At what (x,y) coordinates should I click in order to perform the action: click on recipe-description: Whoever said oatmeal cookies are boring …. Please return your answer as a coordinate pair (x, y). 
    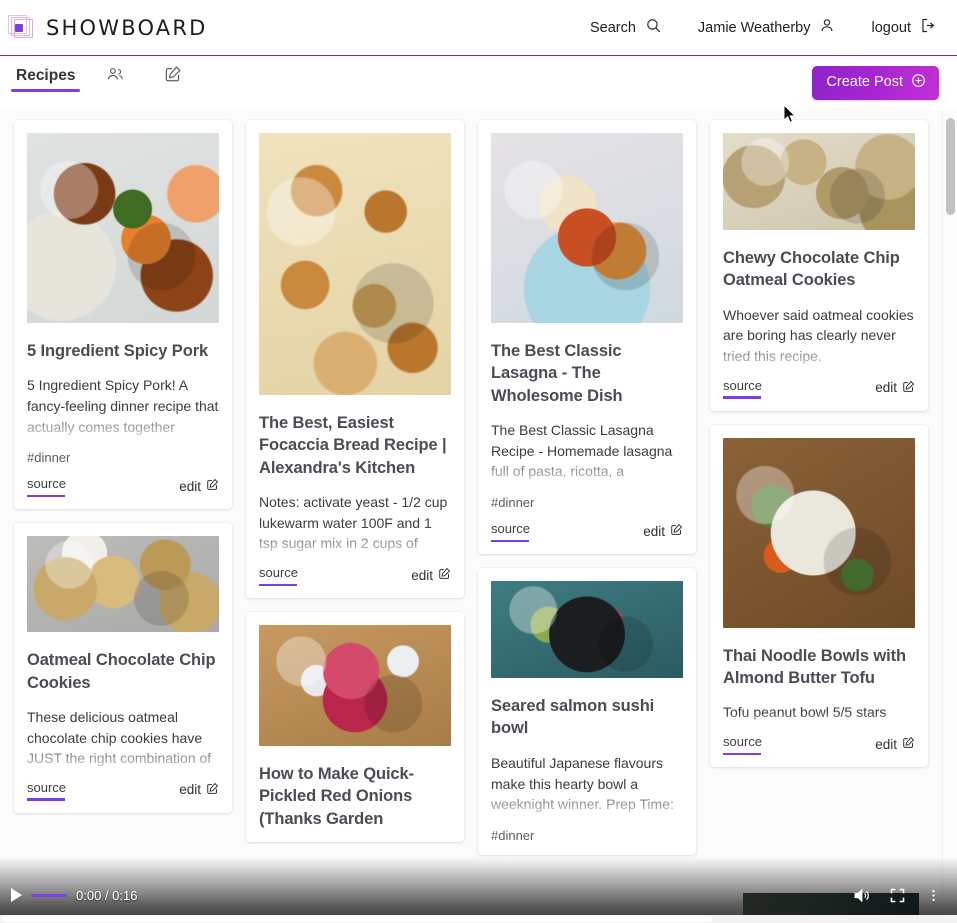
    Looking at the image, I should click on (818, 335).